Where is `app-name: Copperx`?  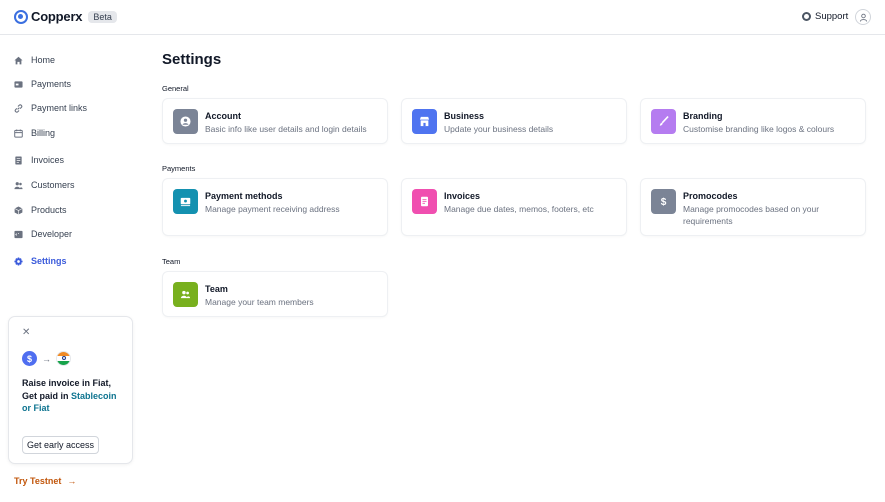 app-name: Copperx is located at coordinates (57, 16).